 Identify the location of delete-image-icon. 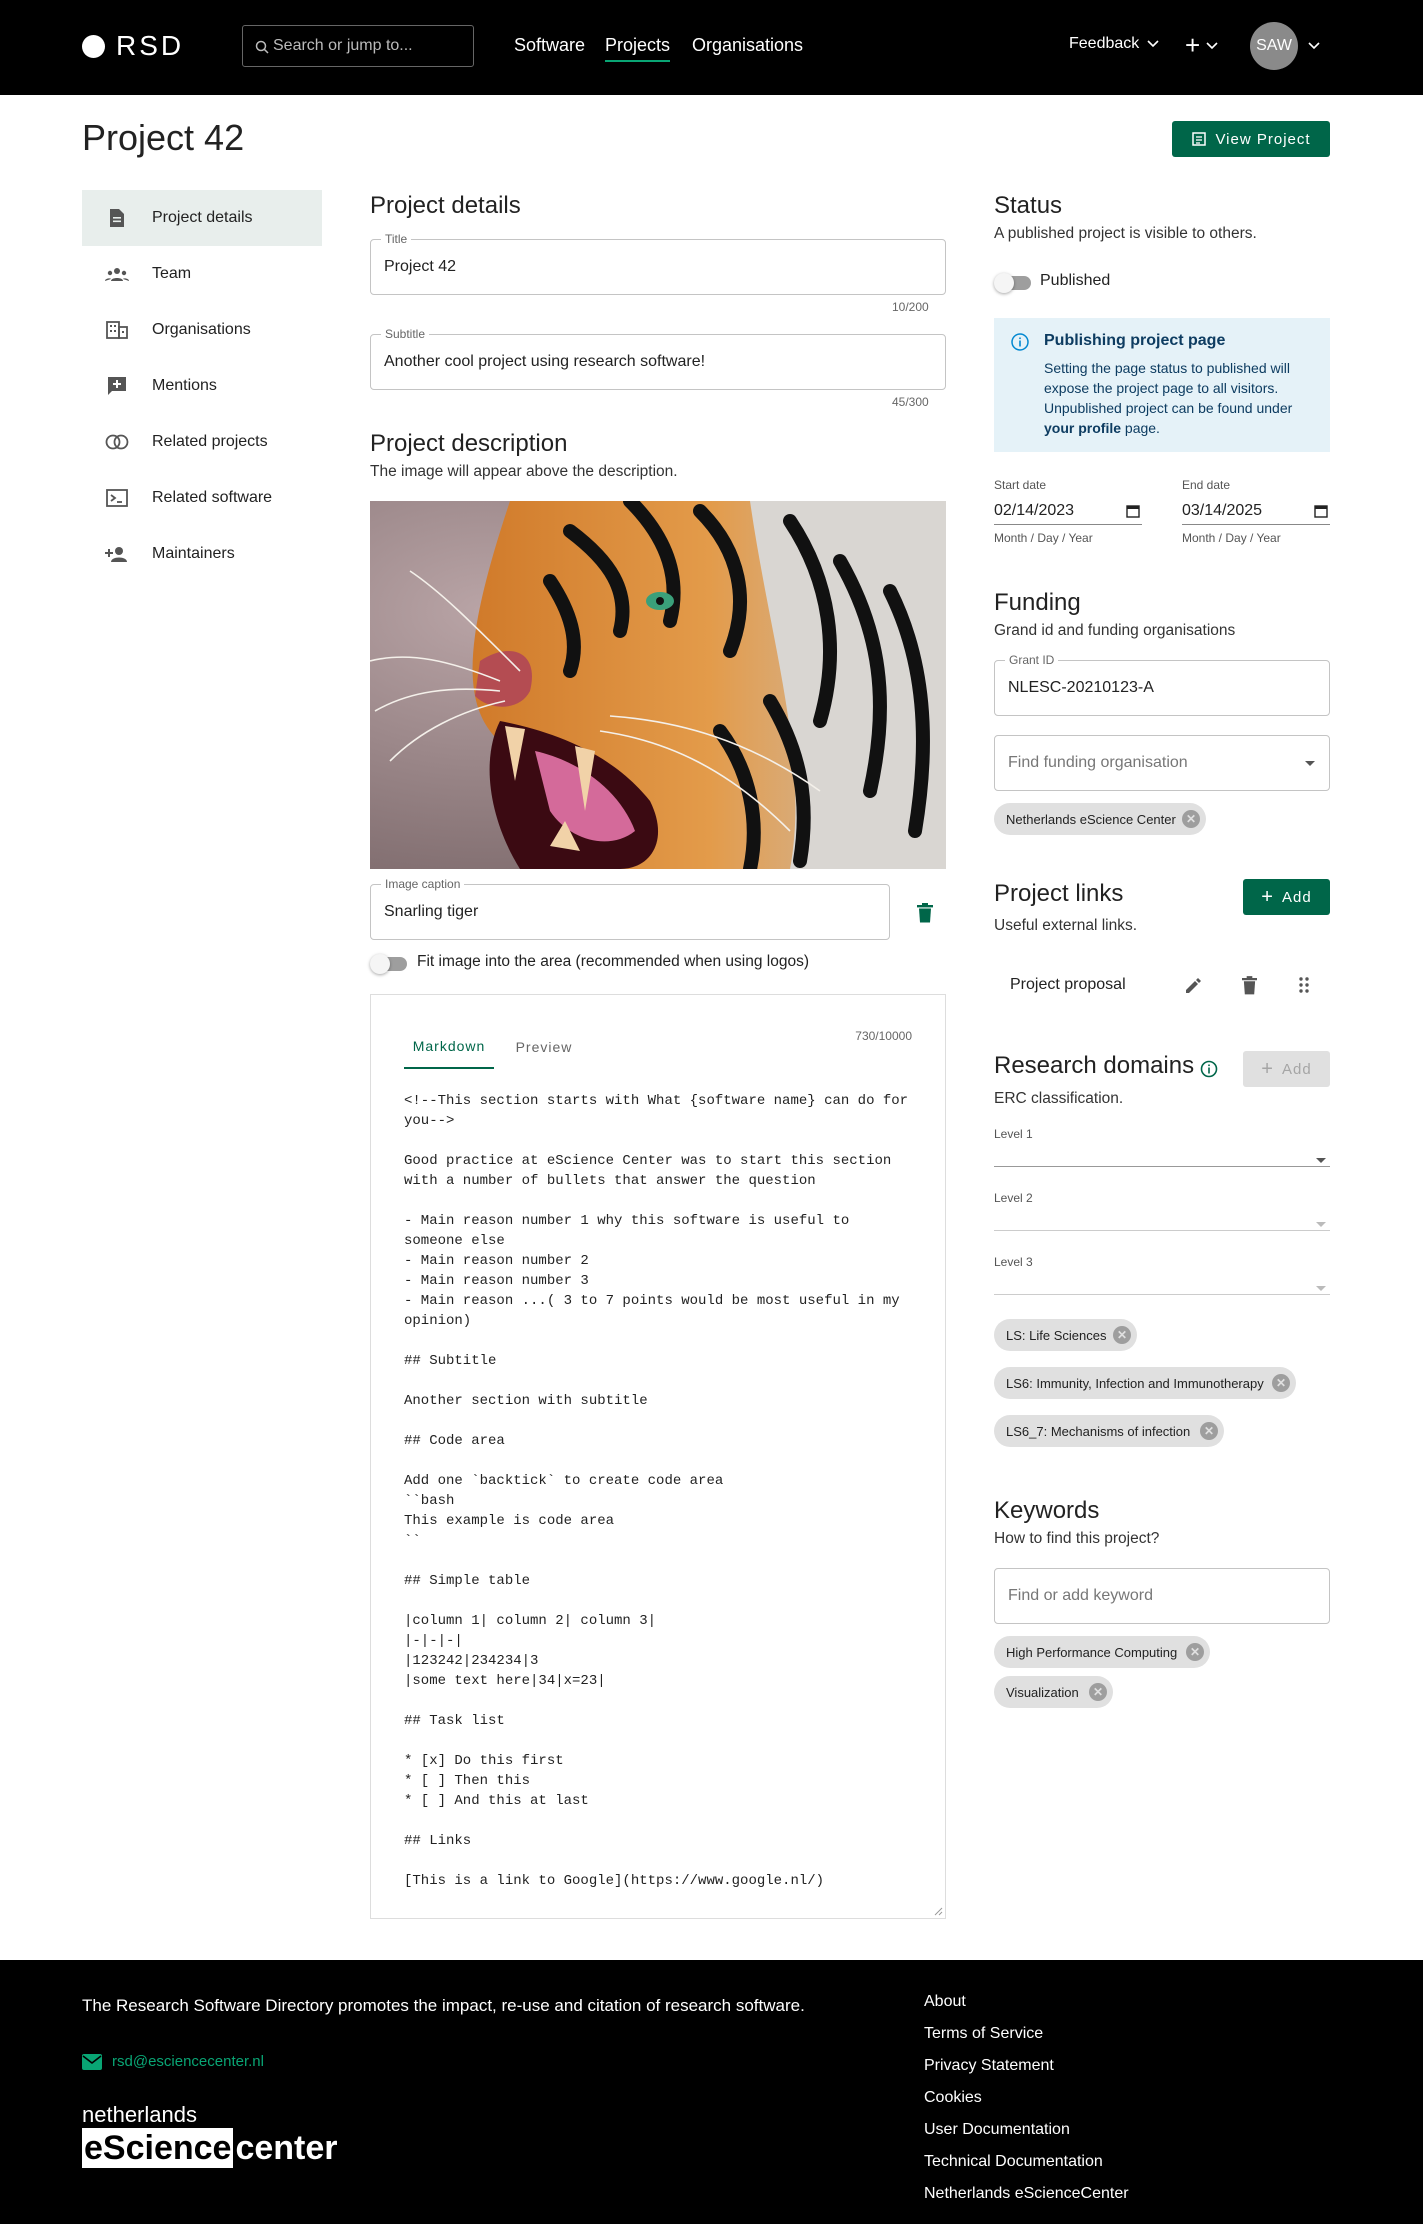
(925, 913).